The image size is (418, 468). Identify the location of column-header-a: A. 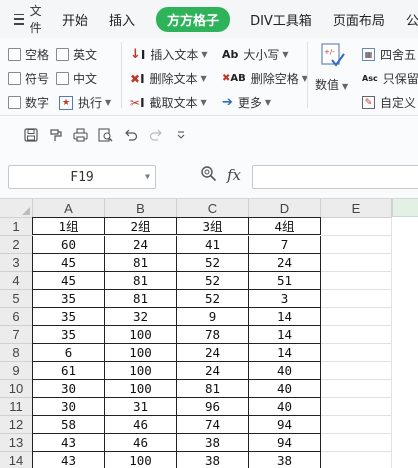
(69, 208).